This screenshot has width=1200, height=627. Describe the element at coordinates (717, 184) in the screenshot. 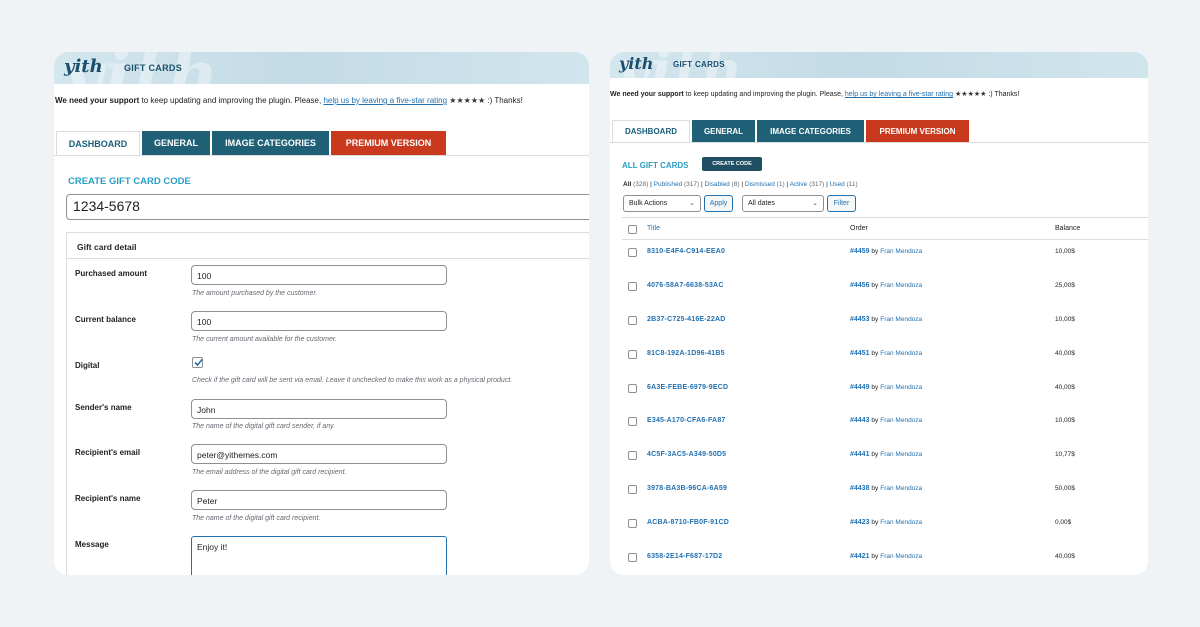

I see `filter-disabled: Disabled` at that location.